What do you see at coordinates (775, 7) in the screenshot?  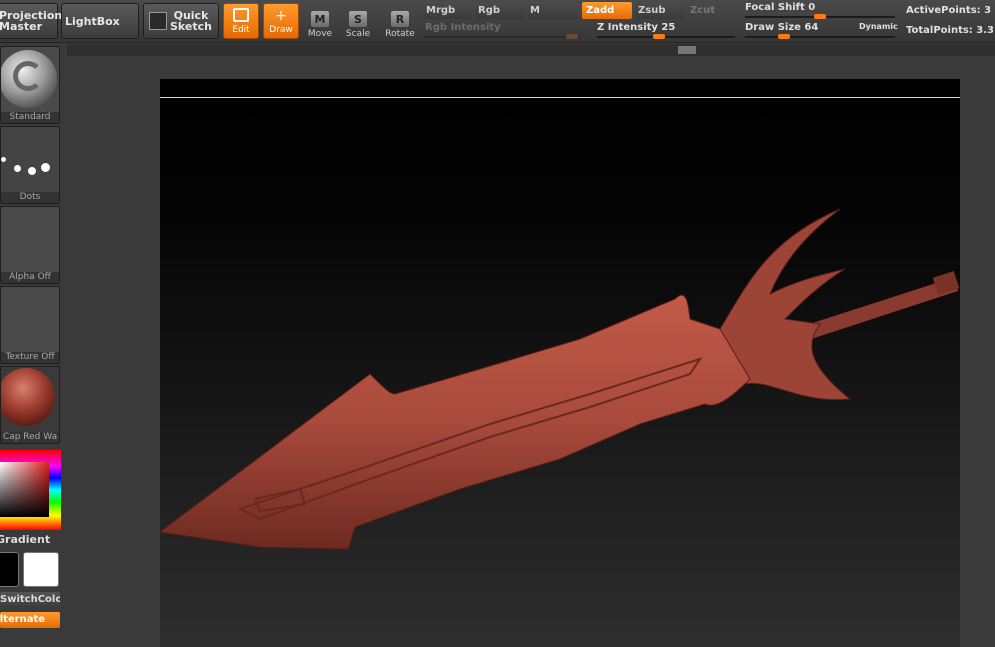 I see `focal-shift-text: Focal Shift` at bounding box center [775, 7].